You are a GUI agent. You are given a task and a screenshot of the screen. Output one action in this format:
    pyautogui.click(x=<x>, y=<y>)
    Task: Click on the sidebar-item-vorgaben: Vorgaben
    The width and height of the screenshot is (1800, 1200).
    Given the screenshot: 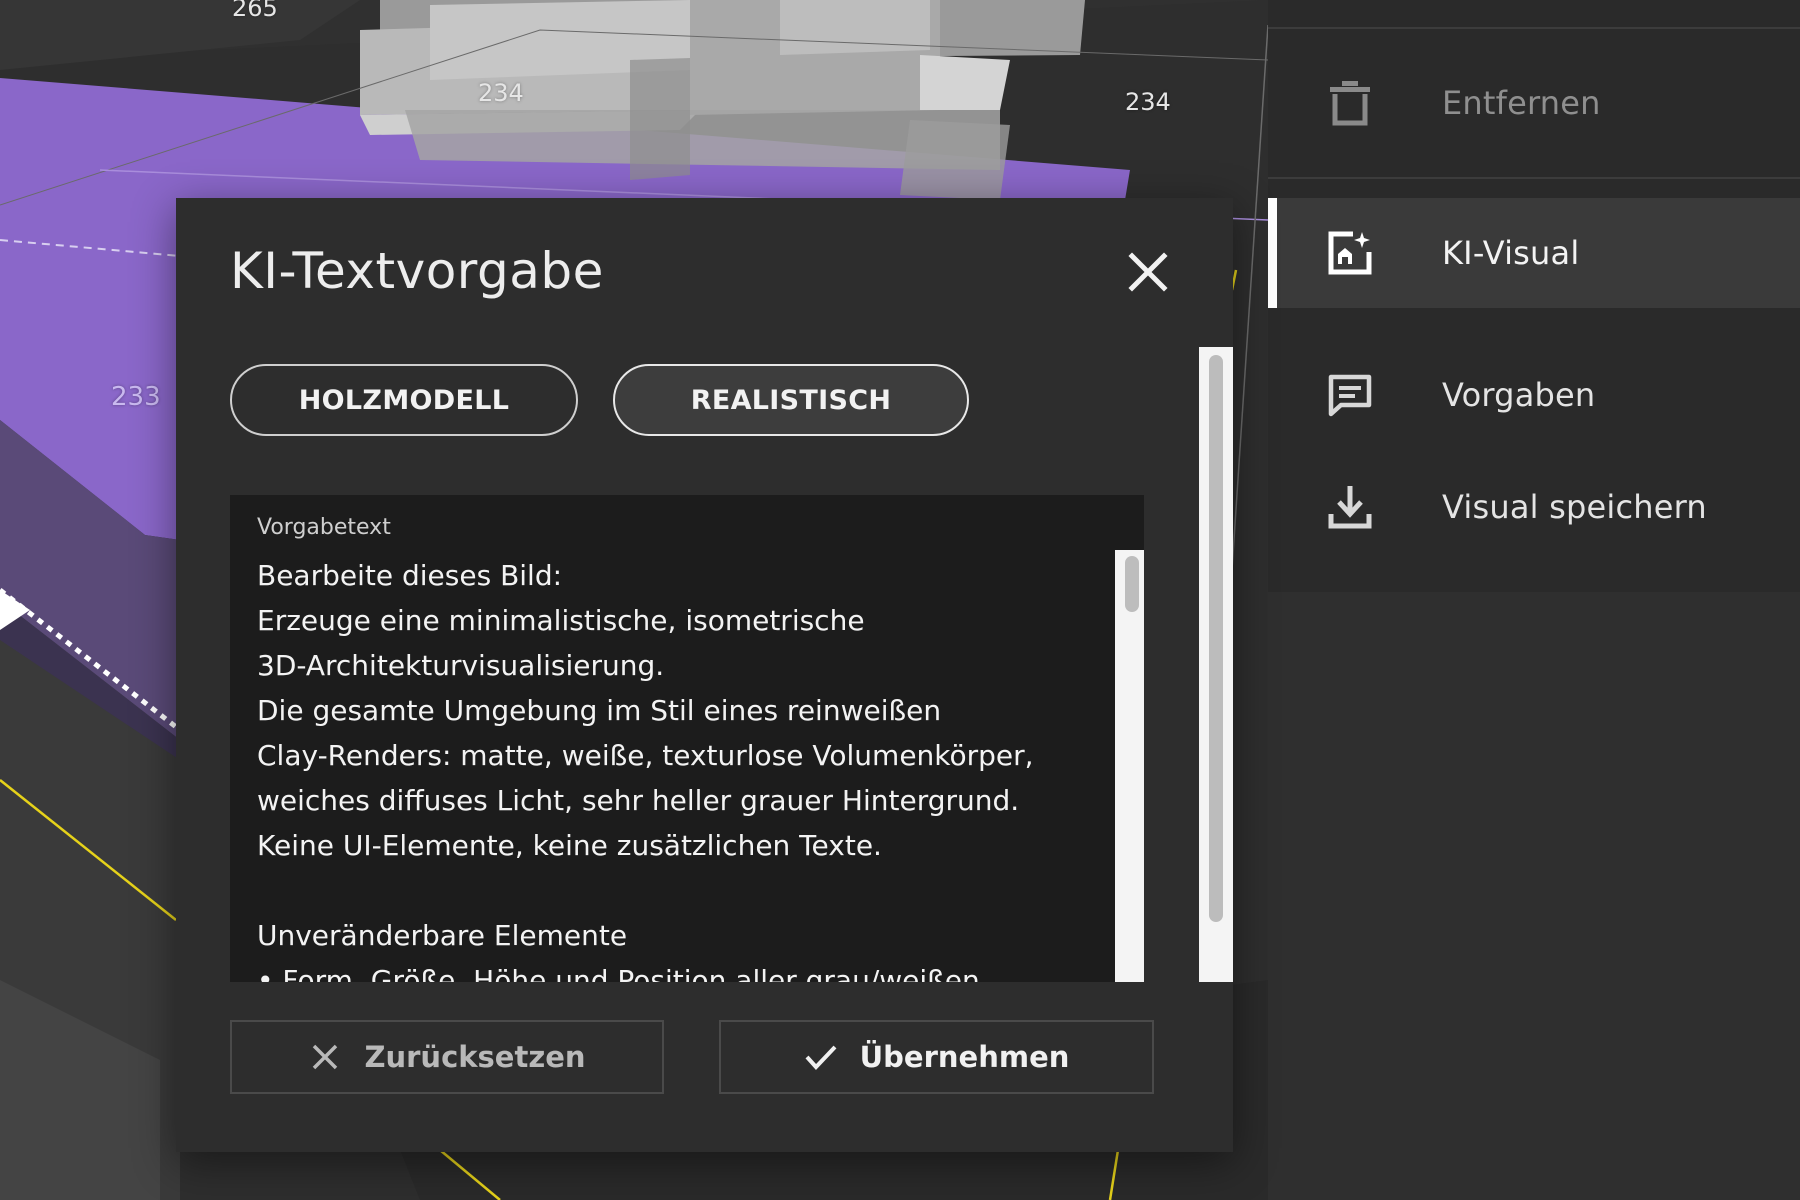 What is the action you would take?
    pyautogui.click(x=1534, y=395)
    